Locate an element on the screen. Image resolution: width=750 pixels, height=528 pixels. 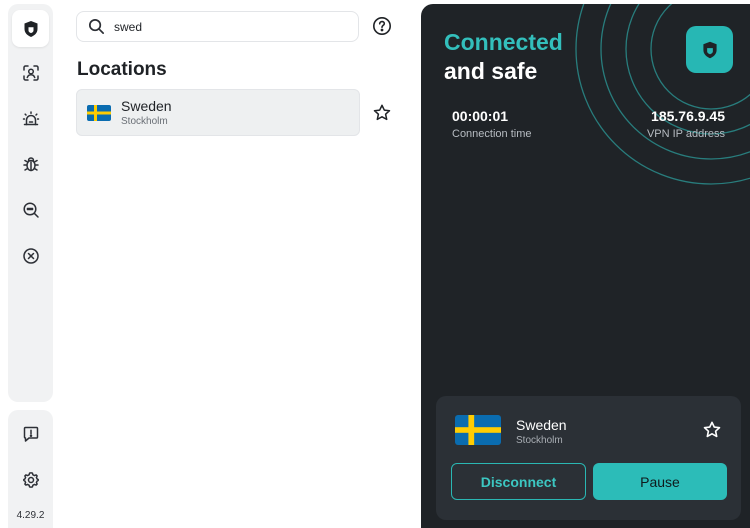
location-city: Stockholm is located at coordinates (144, 121).